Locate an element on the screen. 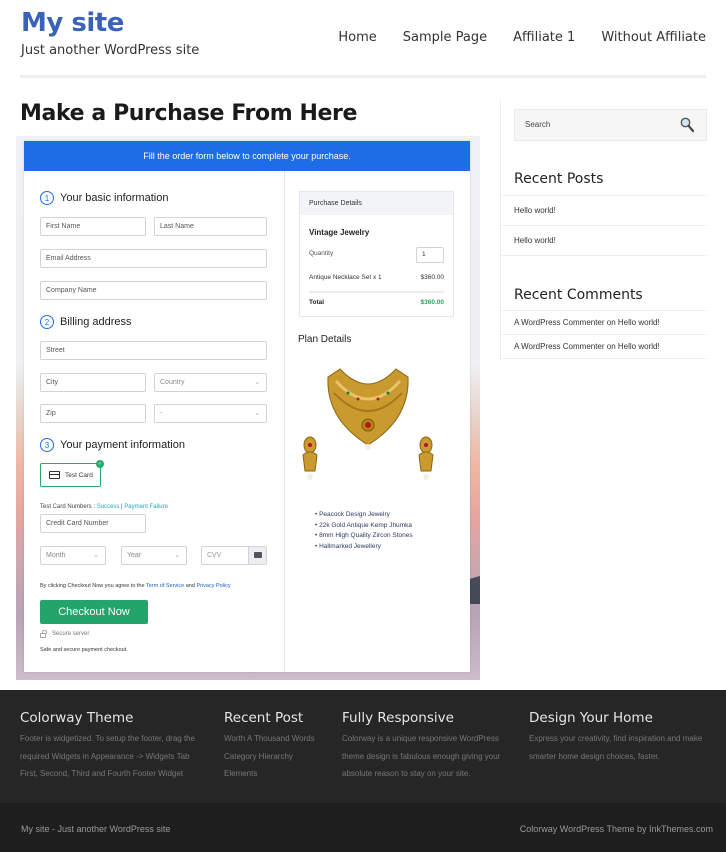  necklace-image is located at coordinates (368, 424).